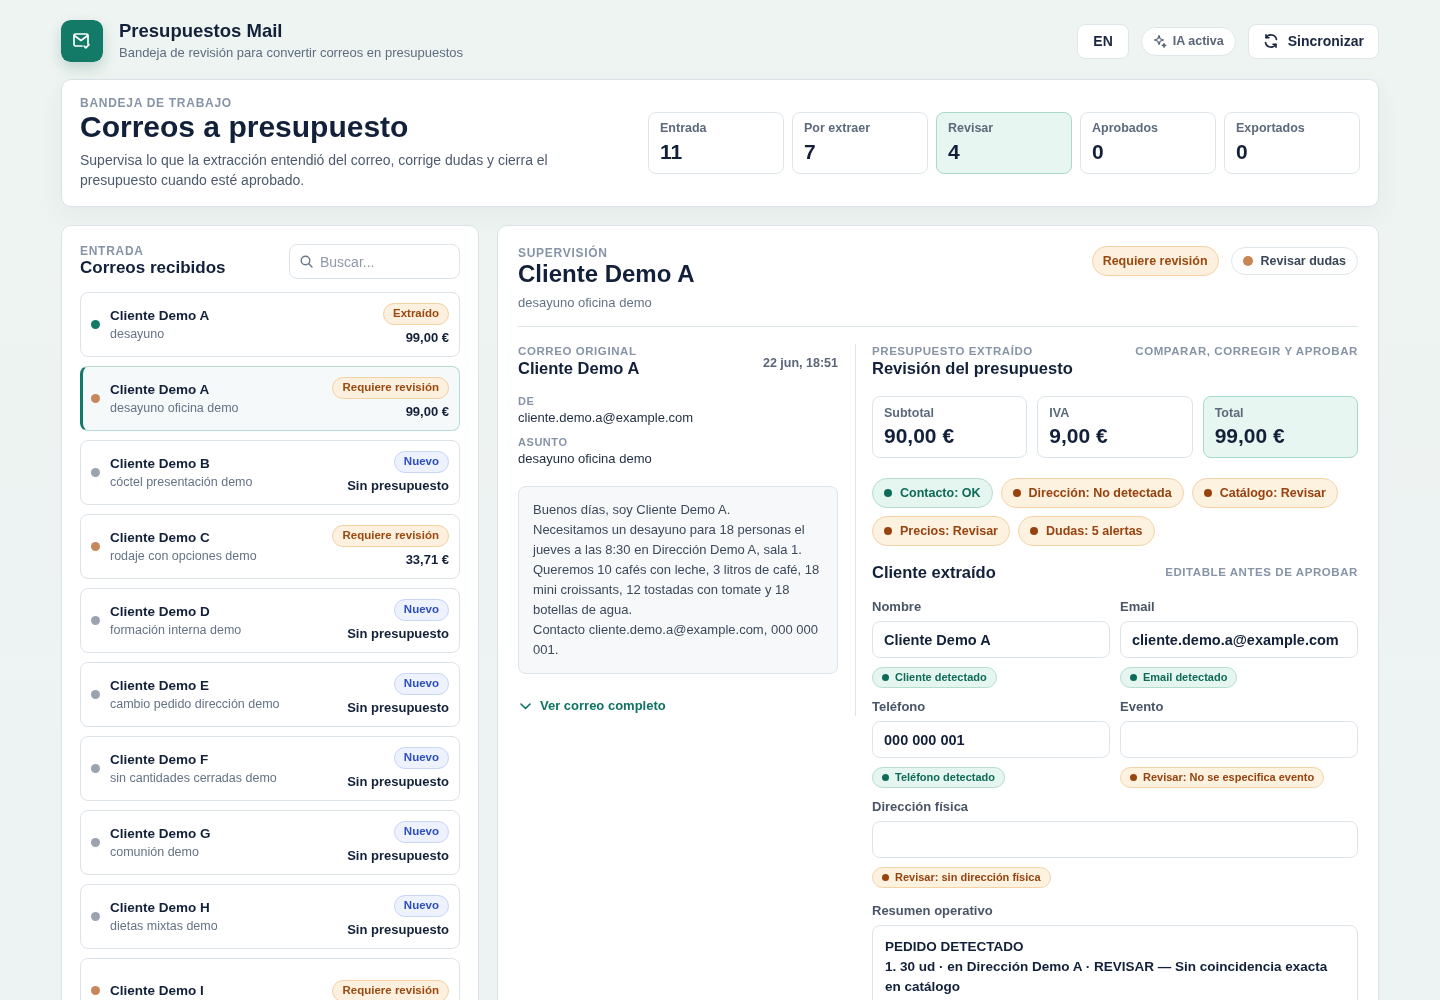 This screenshot has width=1440, height=1000. Describe the element at coordinates (270, 916) in the screenshot. I see `email-list-item: Cliente Demo H dietas mixtas demo Nuevo Sin presupuesto` at that location.